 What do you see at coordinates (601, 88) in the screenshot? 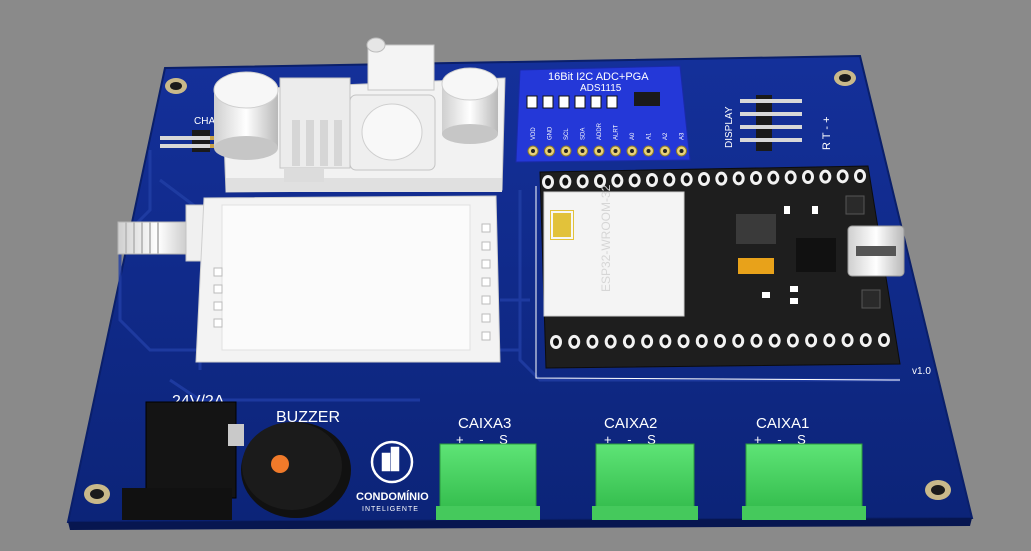
I see `ads-title-line2: ADS1115` at bounding box center [601, 88].